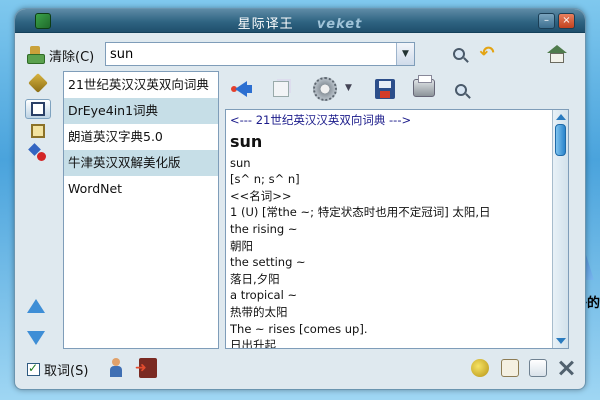 The image size is (600, 400). What do you see at coordinates (72, 57) in the screenshot?
I see `clear-label: 清除(C)` at bounding box center [72, 57].